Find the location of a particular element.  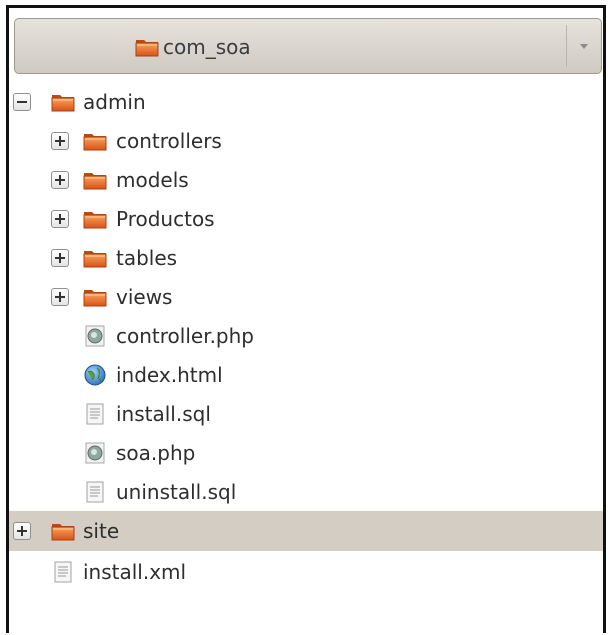

tree-item-label: views is located at coordinates (144, 296).